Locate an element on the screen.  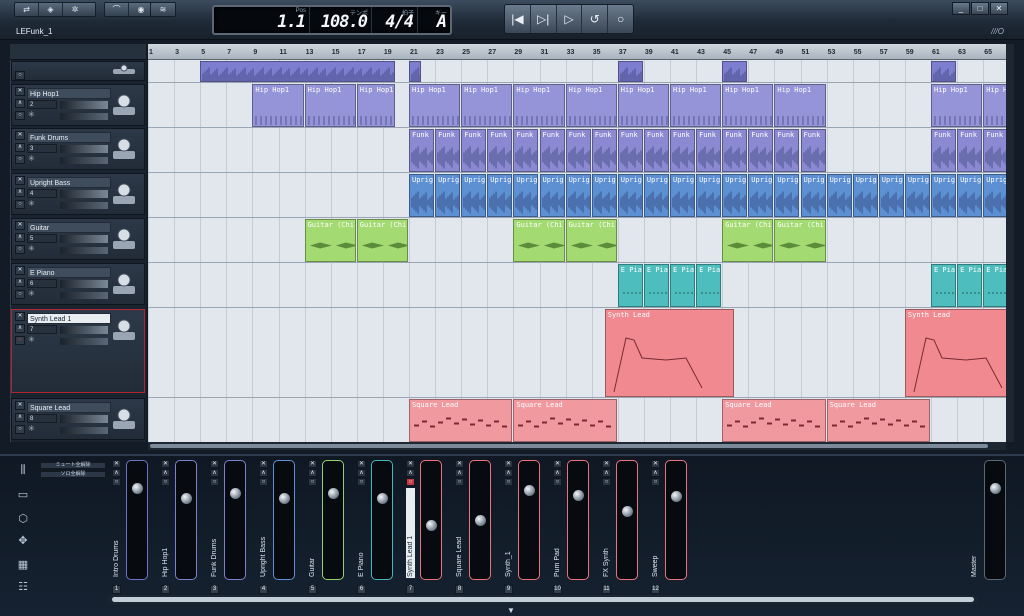
wifi-icon: ≋ is located at coordinates (163, 9).